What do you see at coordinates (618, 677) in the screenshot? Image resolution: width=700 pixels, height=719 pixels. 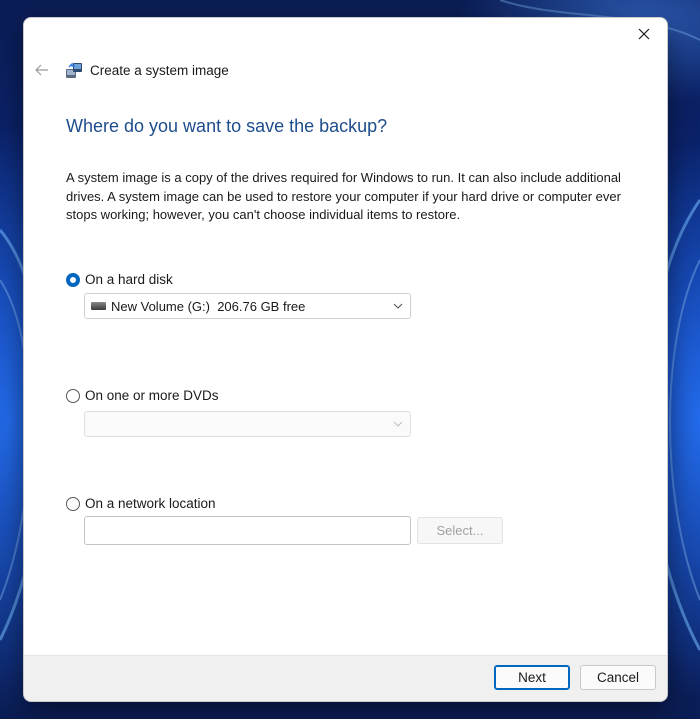 I see `cancel-button: Cancel` at bounding box center [618, 677].